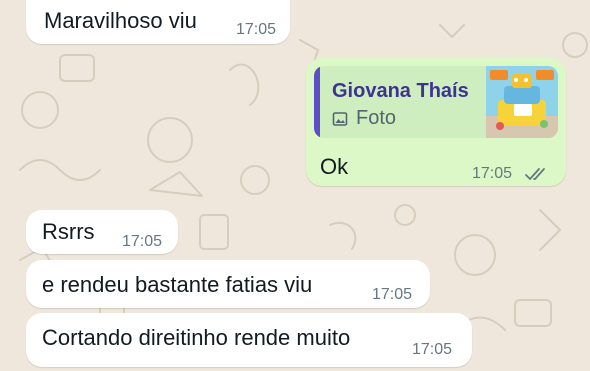  I want to click on quote-media-label: Foto, so click(376, 118).